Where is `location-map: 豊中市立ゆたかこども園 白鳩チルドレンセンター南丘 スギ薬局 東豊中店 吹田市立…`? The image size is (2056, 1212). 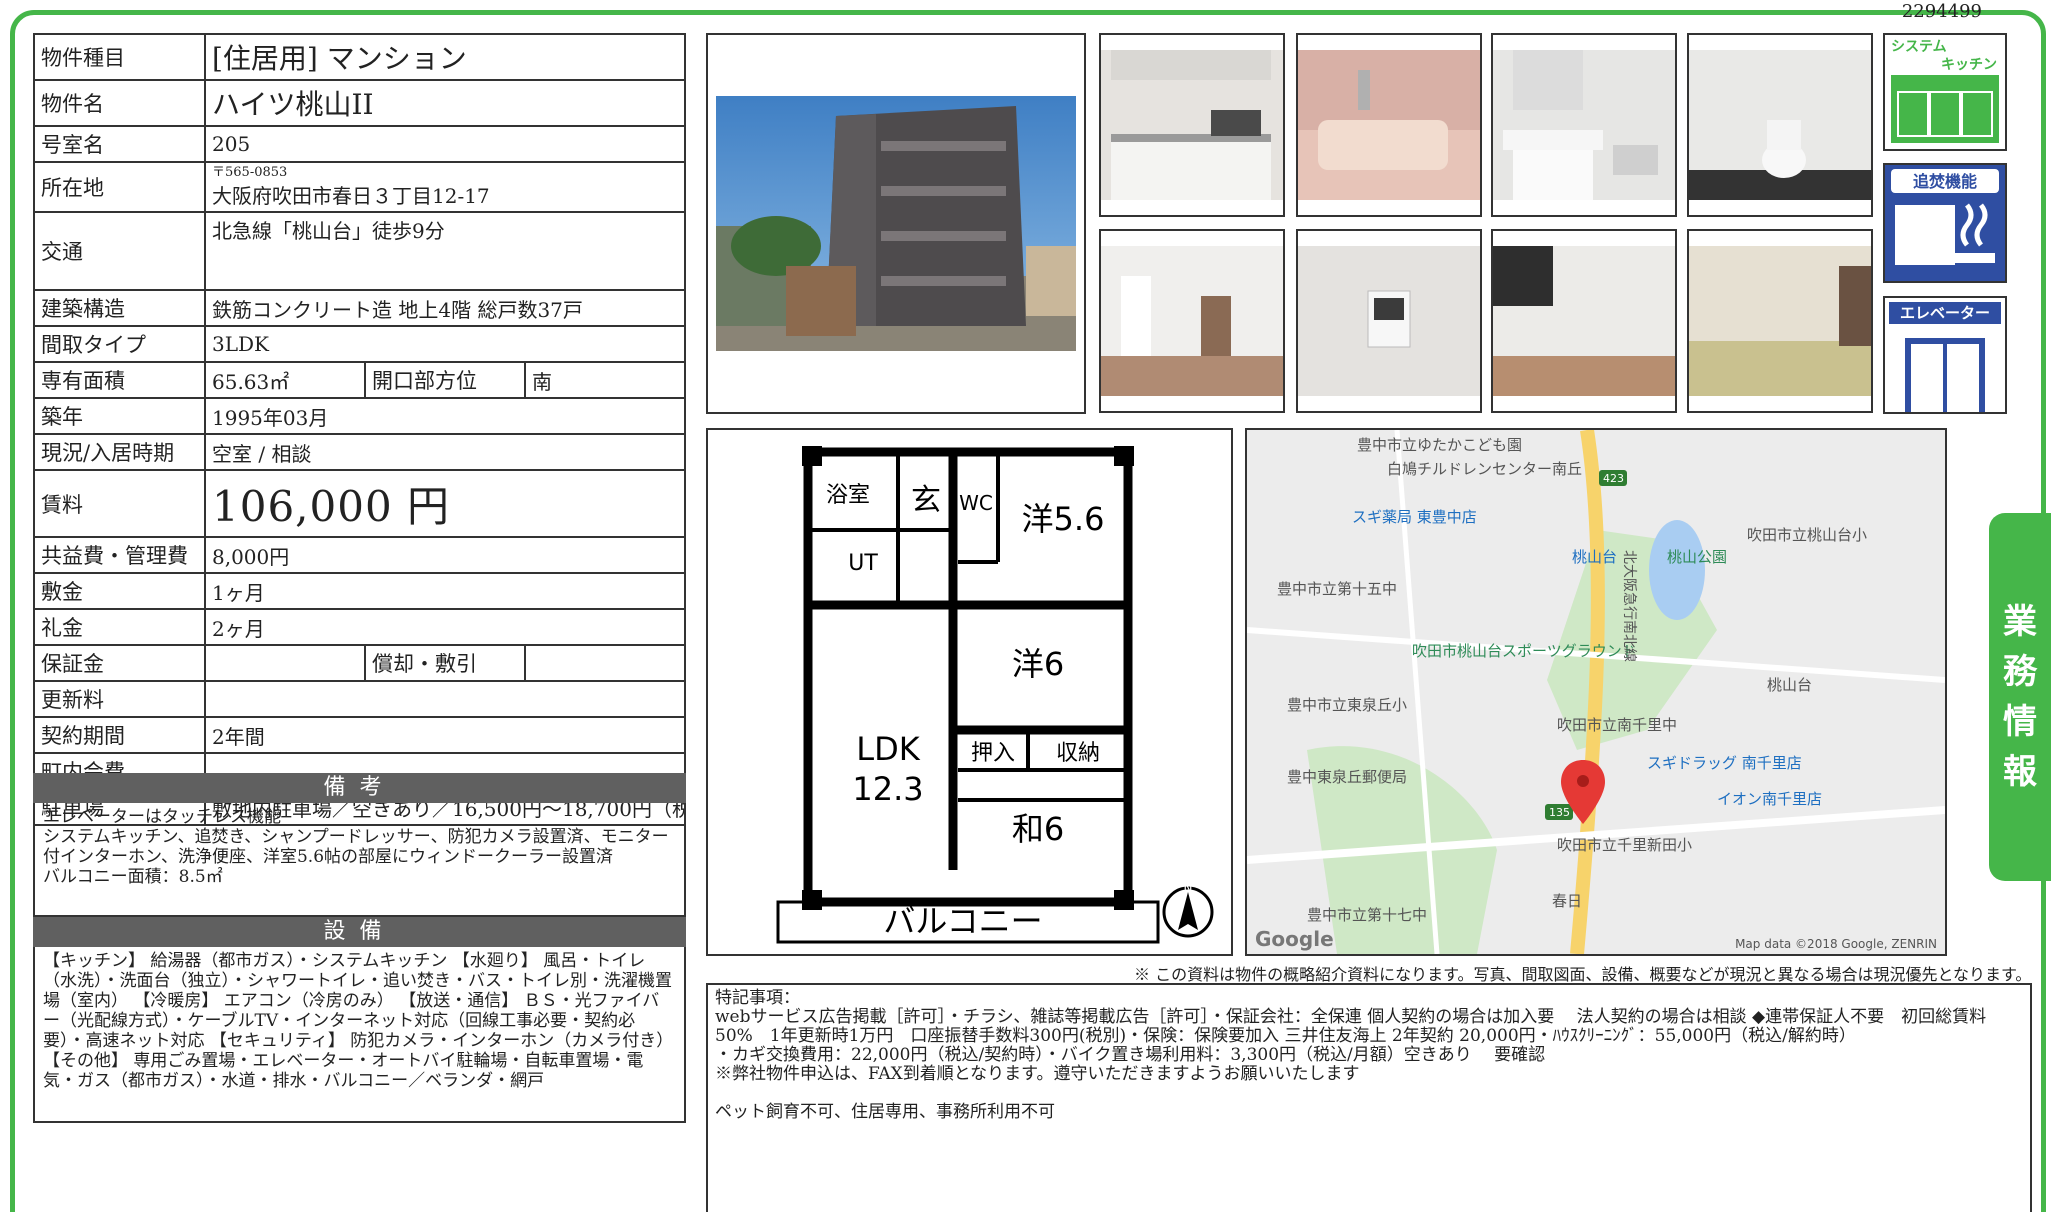
location-map: 豊中市立ゆたかこども園 白鳩チルドレンセンター南丘 スギ薬局 東豊中店 吹田市立… is located at coordinates (1596, 692).